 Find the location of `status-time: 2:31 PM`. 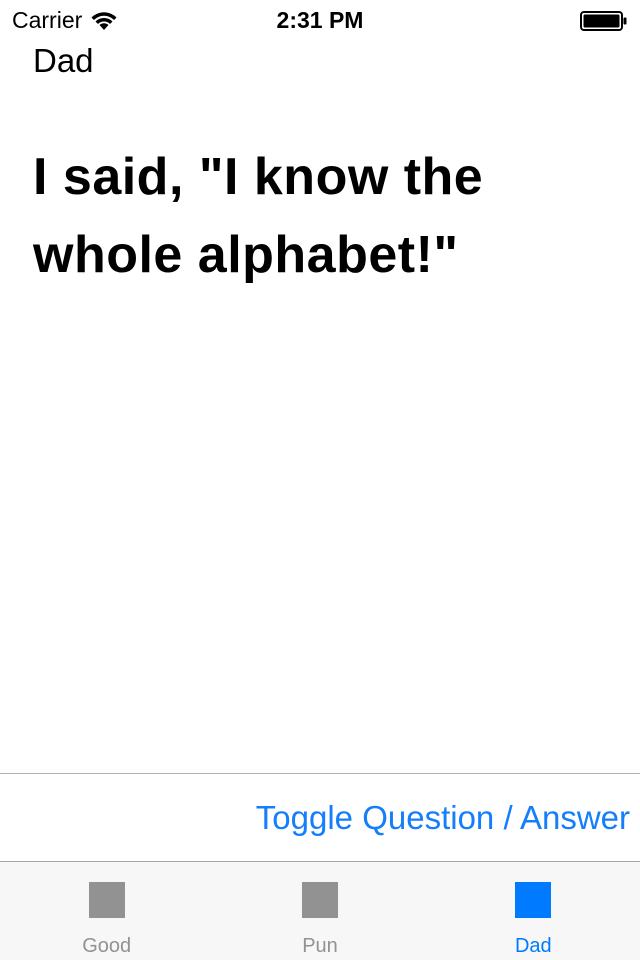

status-time: 2:31 PM is located at coordinates (320, 20).